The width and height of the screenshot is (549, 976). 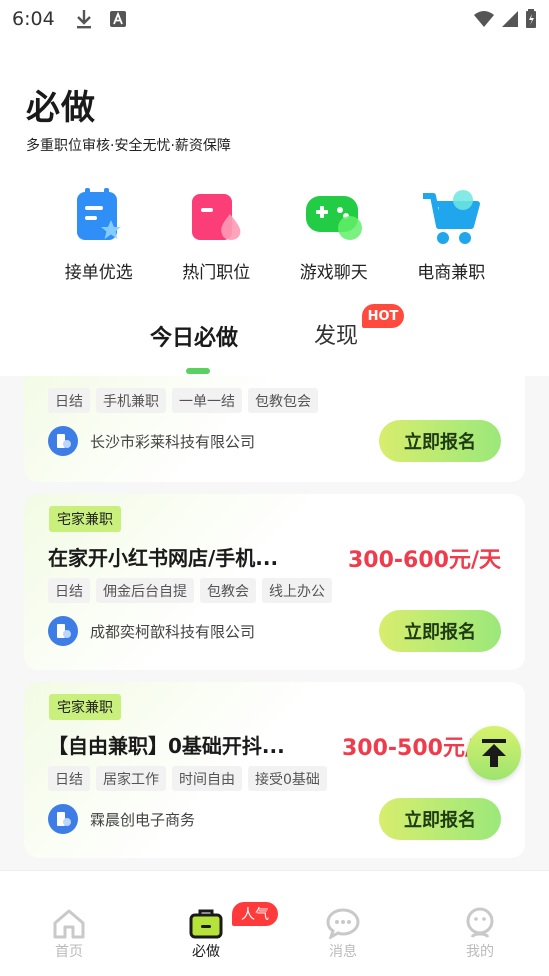 What do you see at coordinates (128, 146) in the screenshot?
I see `page-subtitle: 多重职位审核·安全无忧·薪资保障` at bounding box center [128, 146].